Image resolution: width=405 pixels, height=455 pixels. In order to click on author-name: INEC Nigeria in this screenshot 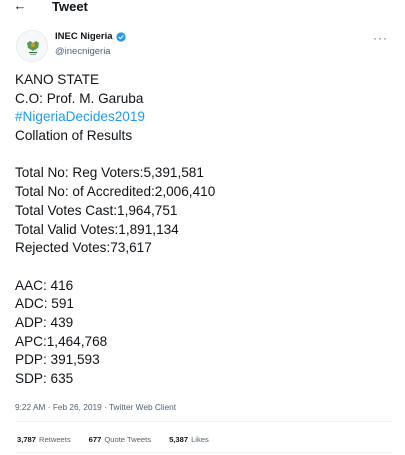, I will do `click(84, 36)`.